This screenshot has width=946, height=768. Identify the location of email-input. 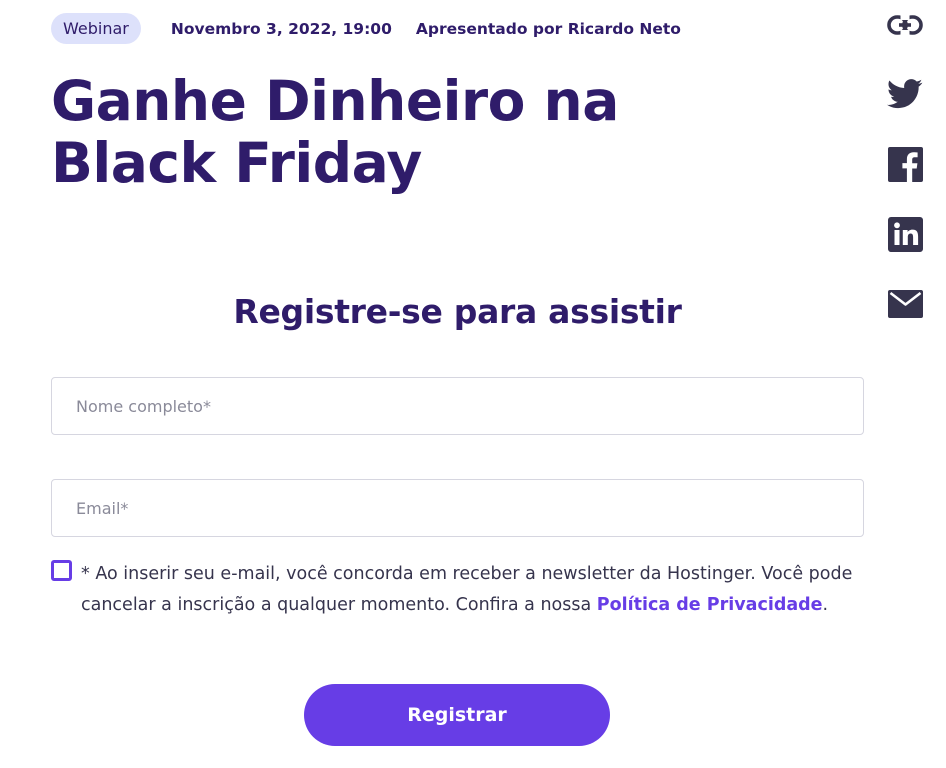
(457, 508).